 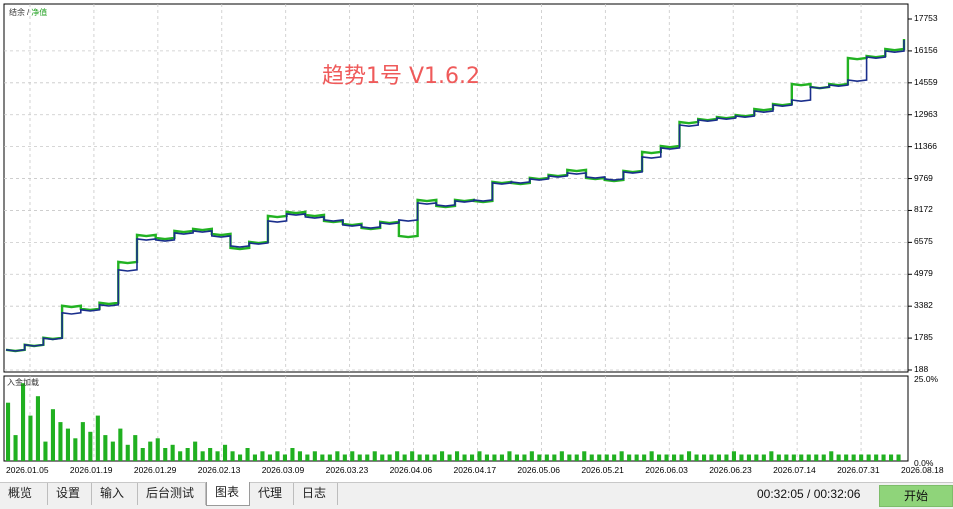 I want to click on x-tick-label: 2026.01.29, so click(x=155, y=470).